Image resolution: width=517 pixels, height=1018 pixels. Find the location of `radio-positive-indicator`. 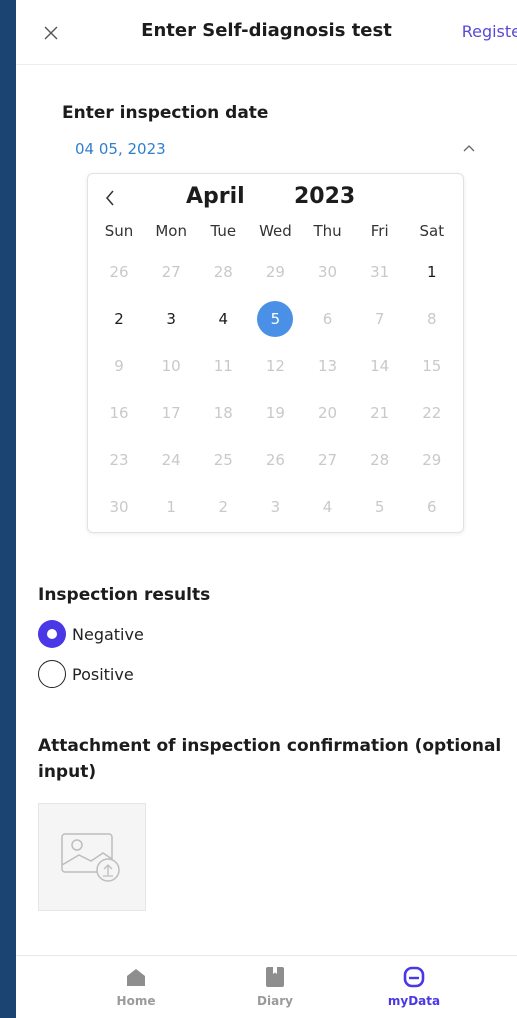

radio-positive-indicator is located at coordinates (52, 674).